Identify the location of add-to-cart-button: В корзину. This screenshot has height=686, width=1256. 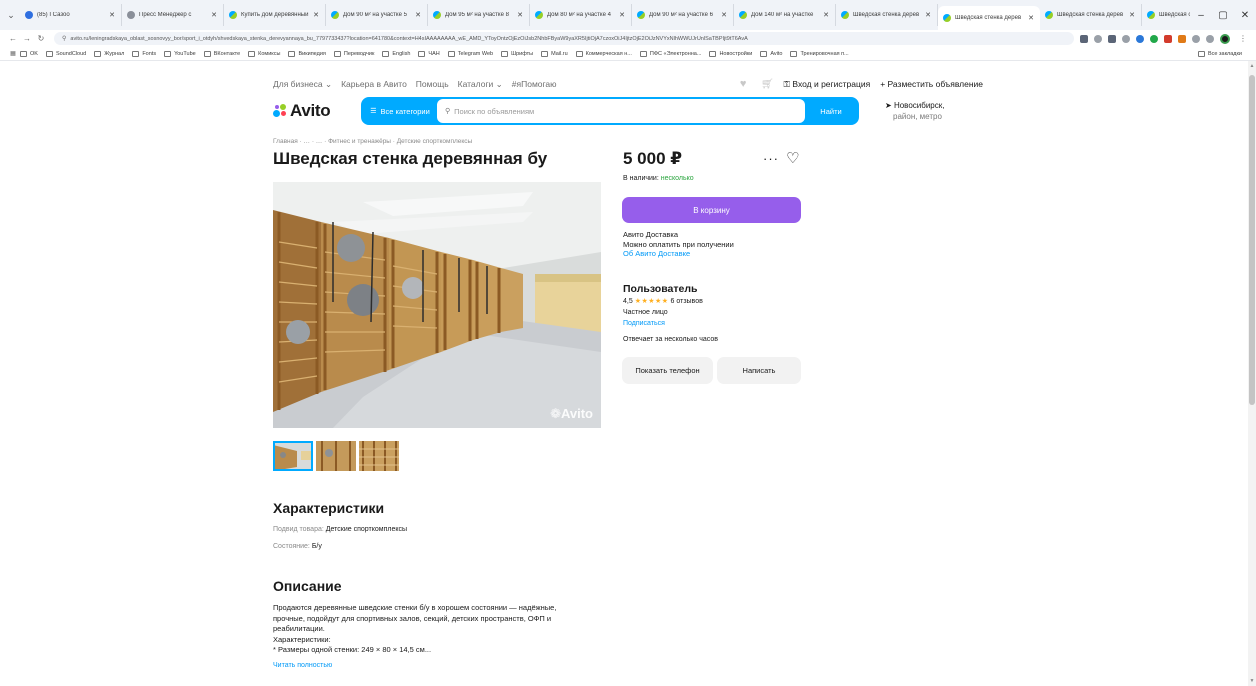
(711, 210).